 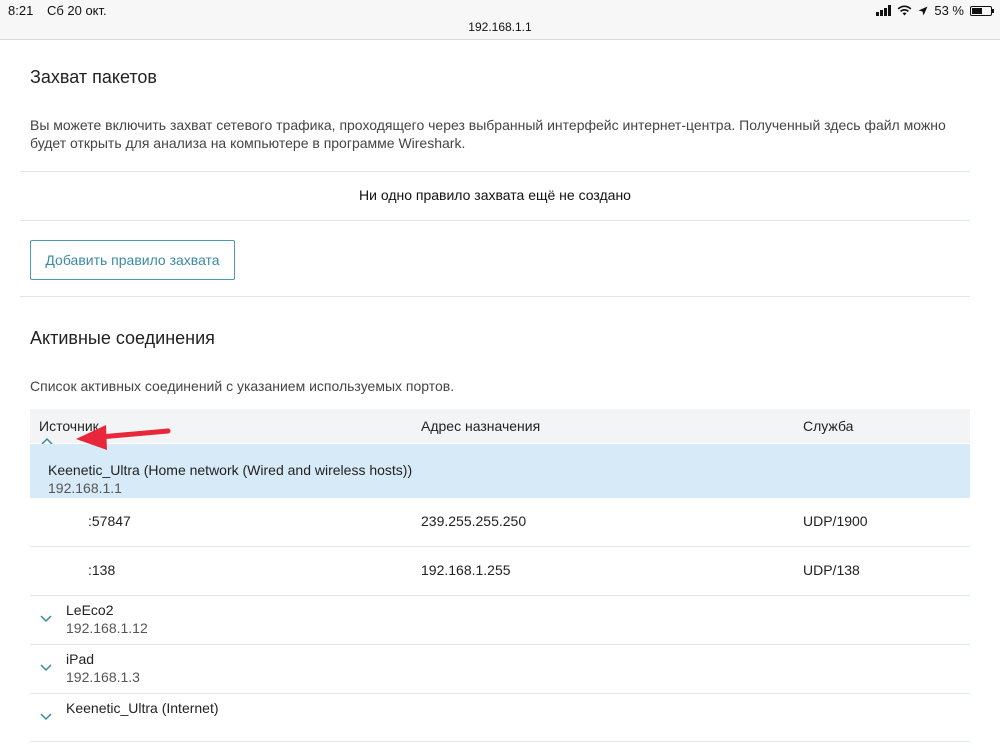 What do you see at coordinates (977, 10) in the screenshot?
I see `battery-level` at bounding box center [977, 10].